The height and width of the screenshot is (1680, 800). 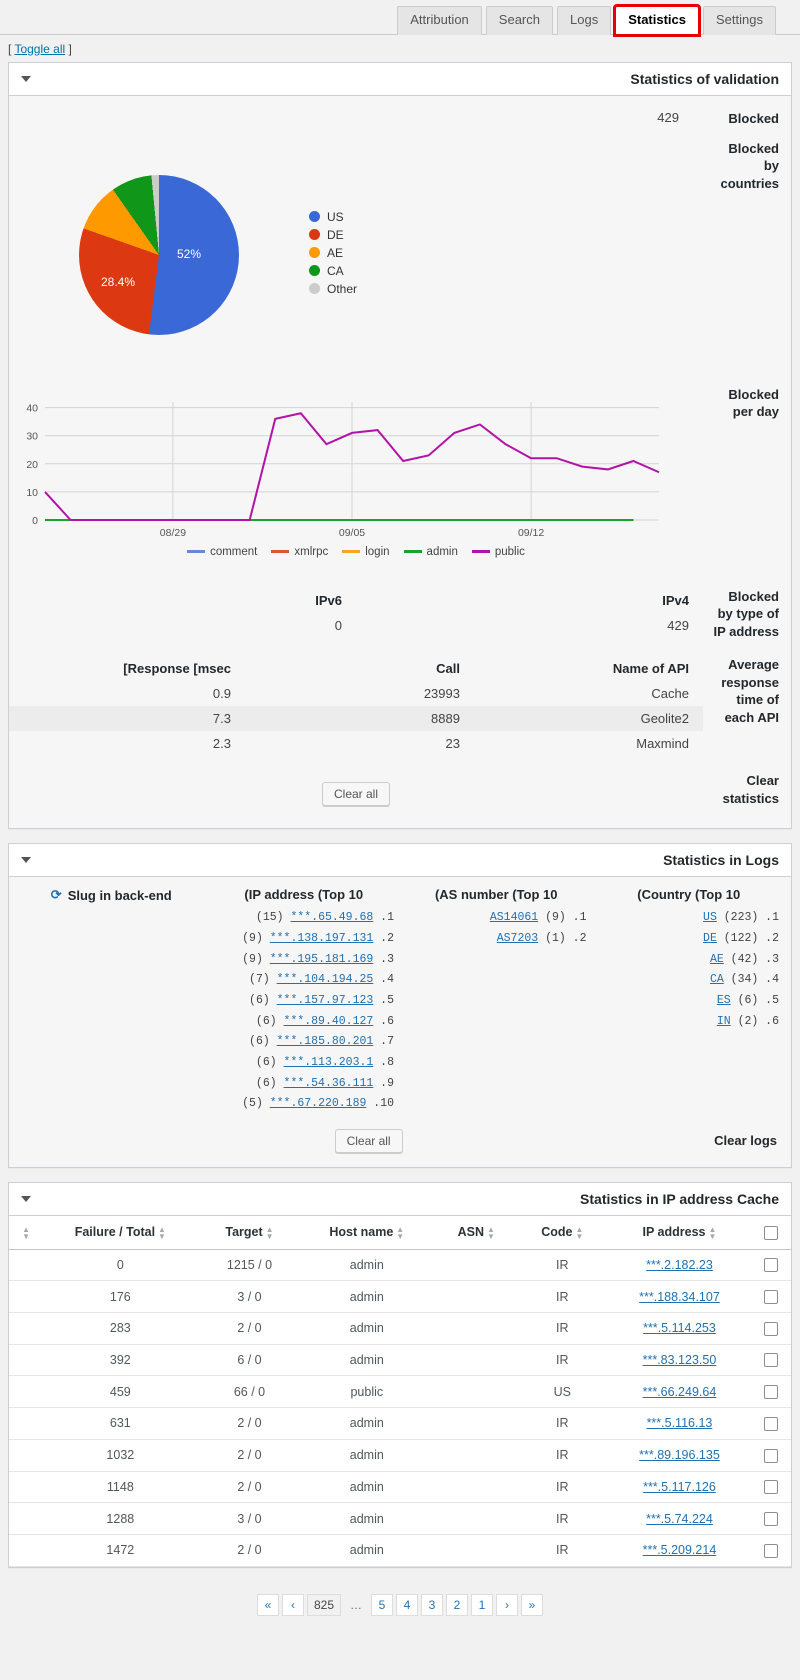 What do you see at coordinates (507, 1604) in the screenshot?
I see `pagination-next: ›` at bounding box center [507, 1604].